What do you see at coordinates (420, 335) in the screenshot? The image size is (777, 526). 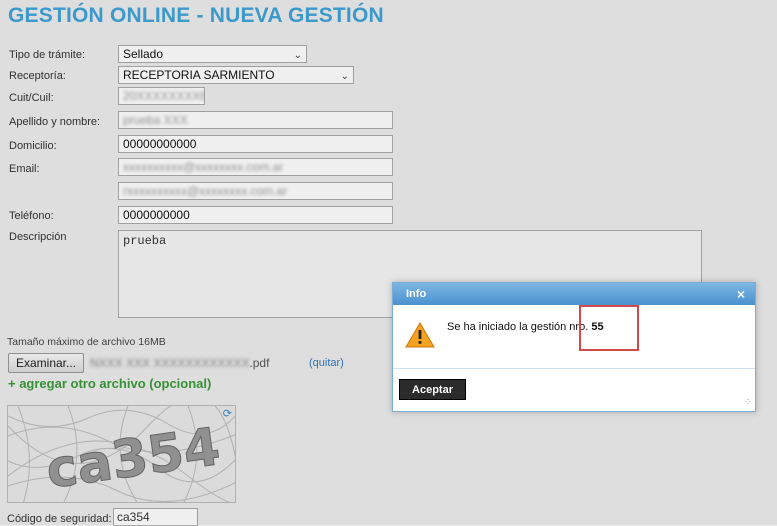 I see `warning-icon` at bounding box center [420, 335].